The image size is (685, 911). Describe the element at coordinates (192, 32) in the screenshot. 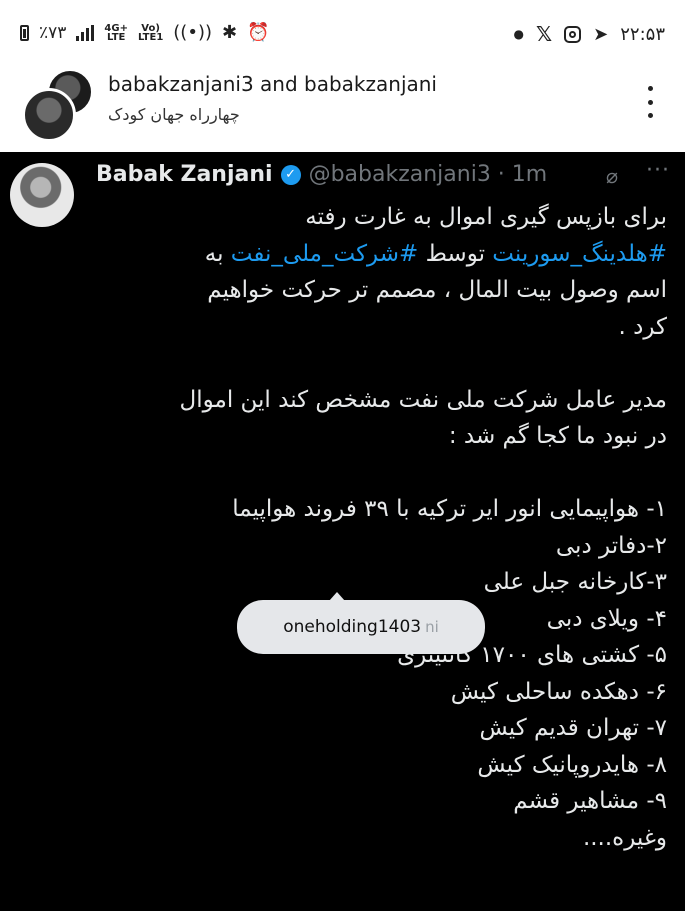

I see `hotspot-icon: ((•))` at that location.